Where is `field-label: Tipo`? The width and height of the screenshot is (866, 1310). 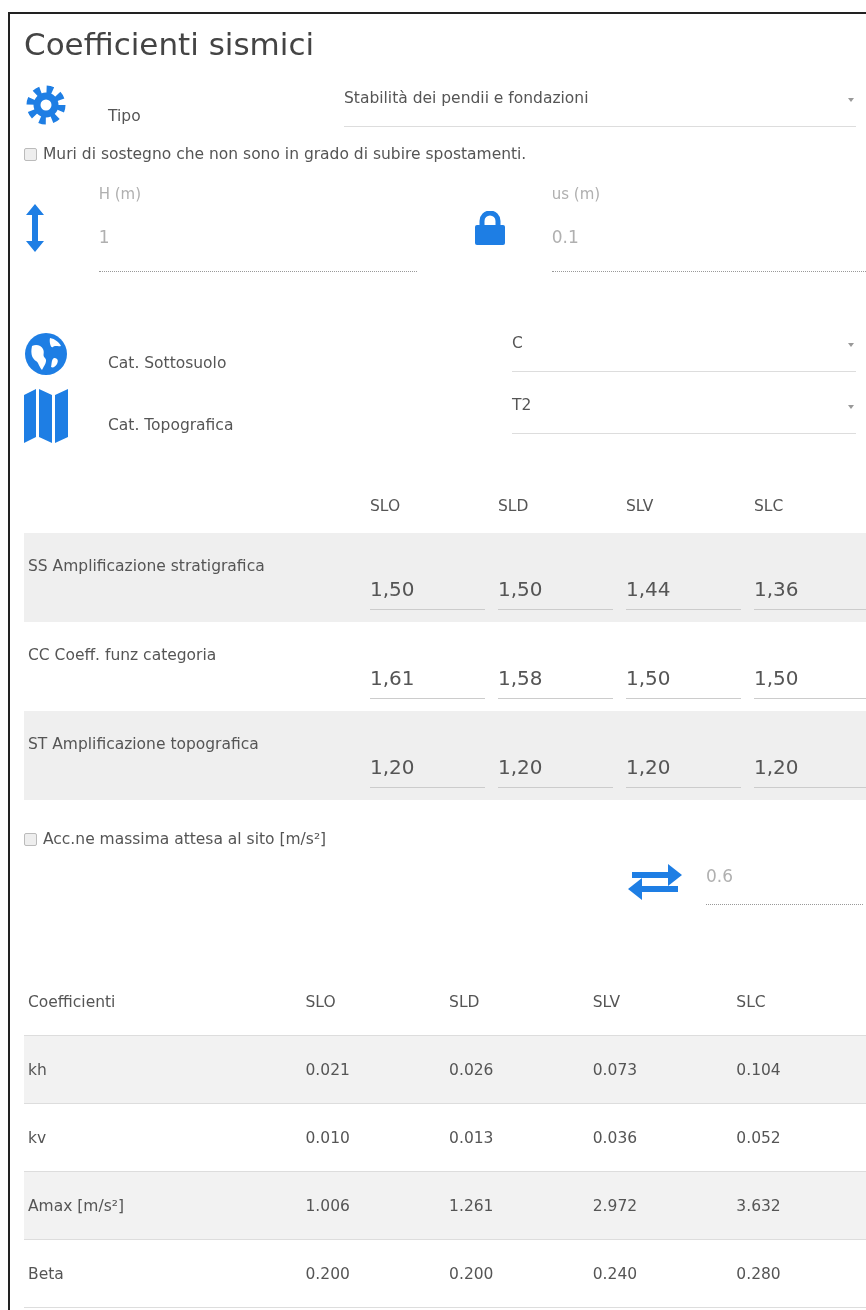 field-label: Tipo is located at coordinates (124, 116).